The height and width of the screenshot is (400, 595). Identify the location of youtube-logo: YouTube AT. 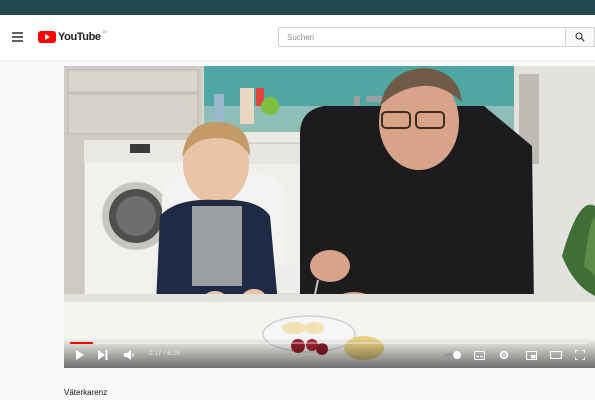
(73, 36).